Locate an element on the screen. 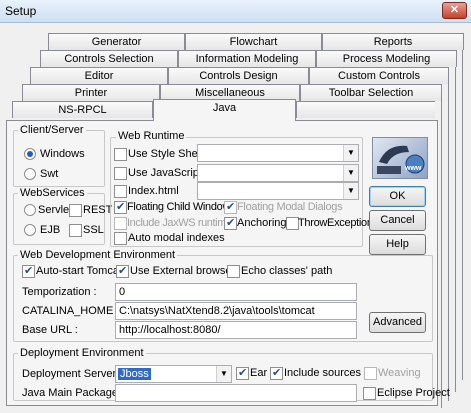 This screenshot has width=471, height=413. weaving-label: Weaving is located at coordinates (399, 373).